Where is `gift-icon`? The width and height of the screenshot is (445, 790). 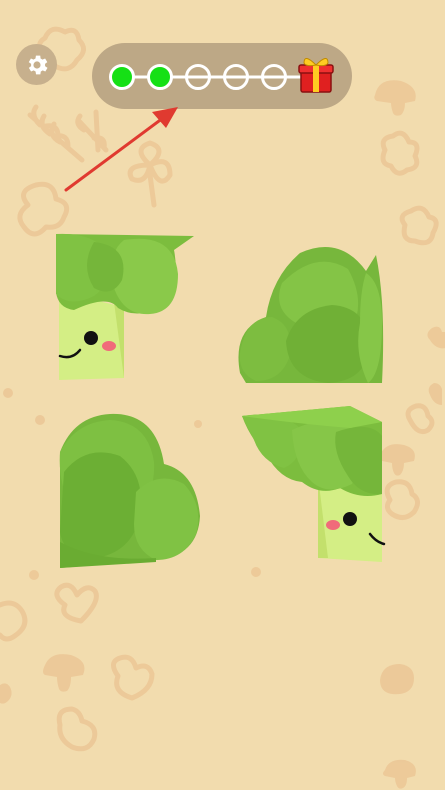
gift-icon is located at coordinates (316, 75).